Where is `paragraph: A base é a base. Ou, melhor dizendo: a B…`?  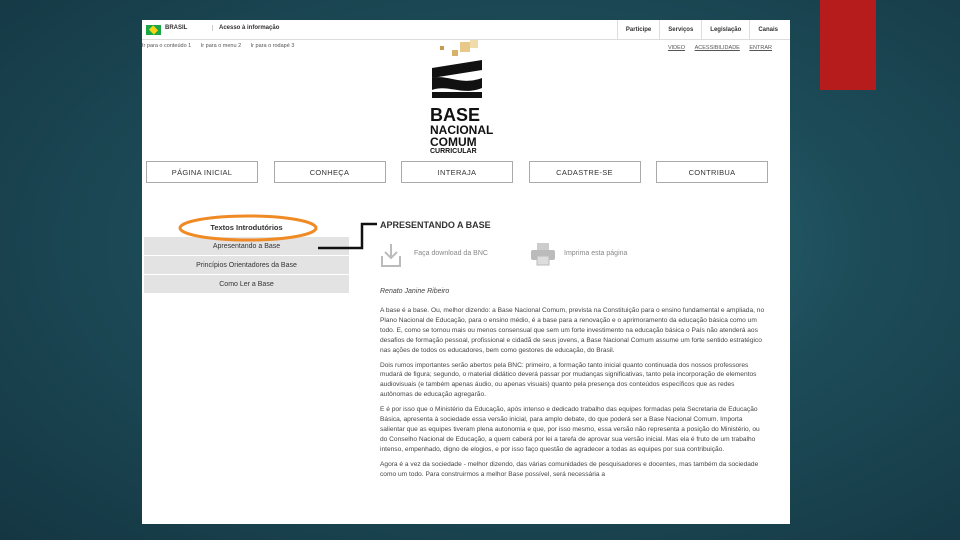 paragraph: A base é a base. Ou, melhor dizendo: a B… is located at coordinates (572, 330).